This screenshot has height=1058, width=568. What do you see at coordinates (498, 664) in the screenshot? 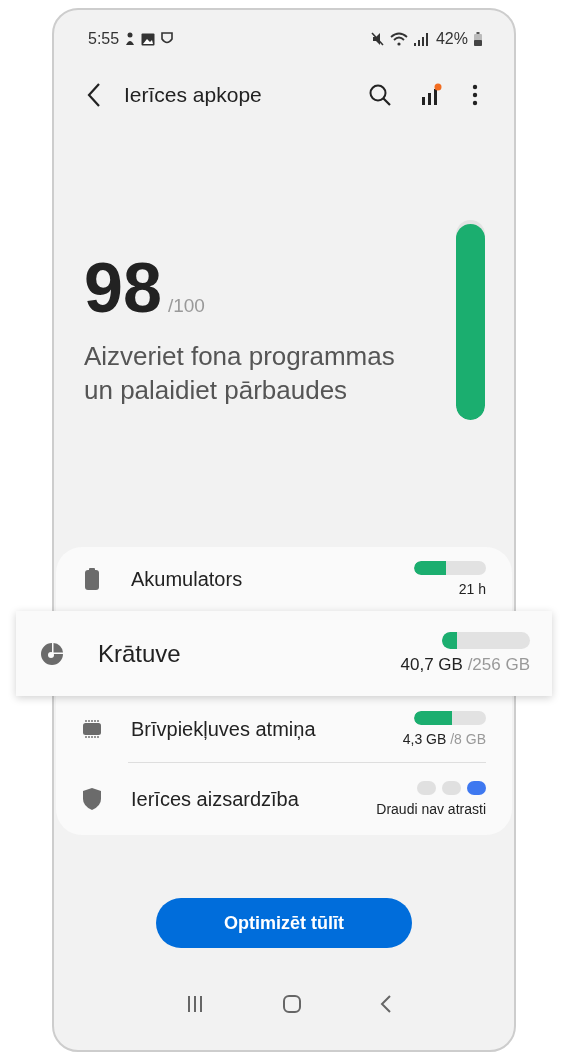
I see `row-total: /256 GB` at bounding box center [498, 664].